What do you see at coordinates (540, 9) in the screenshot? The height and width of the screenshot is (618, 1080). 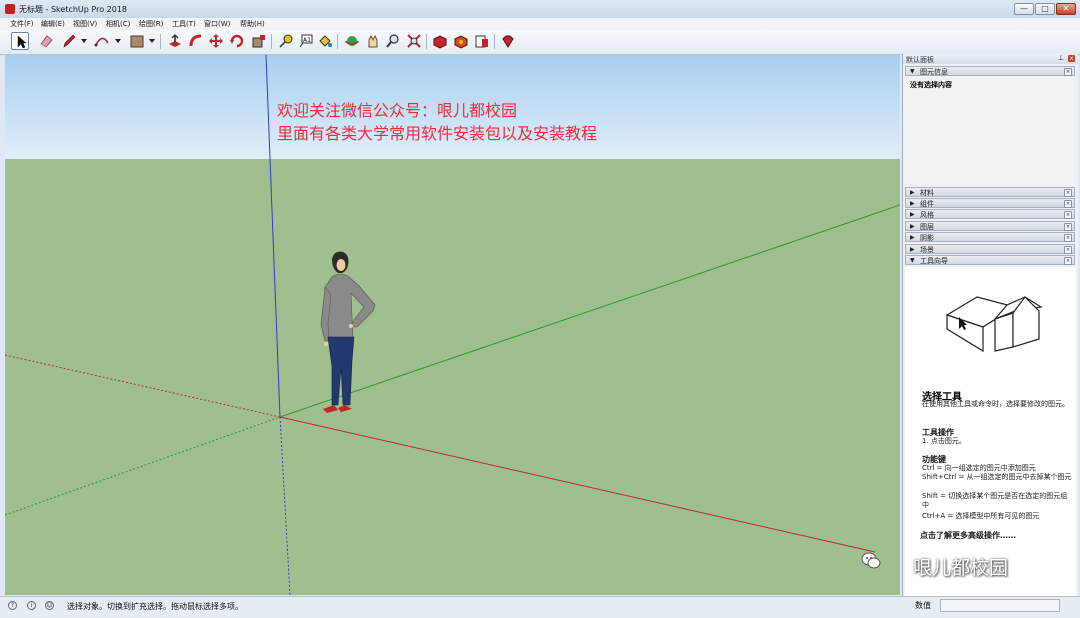 I see `title-bar: 无标题 - SketchUp Pro 2018 — □ ✕` at bounding box center [540, 9].